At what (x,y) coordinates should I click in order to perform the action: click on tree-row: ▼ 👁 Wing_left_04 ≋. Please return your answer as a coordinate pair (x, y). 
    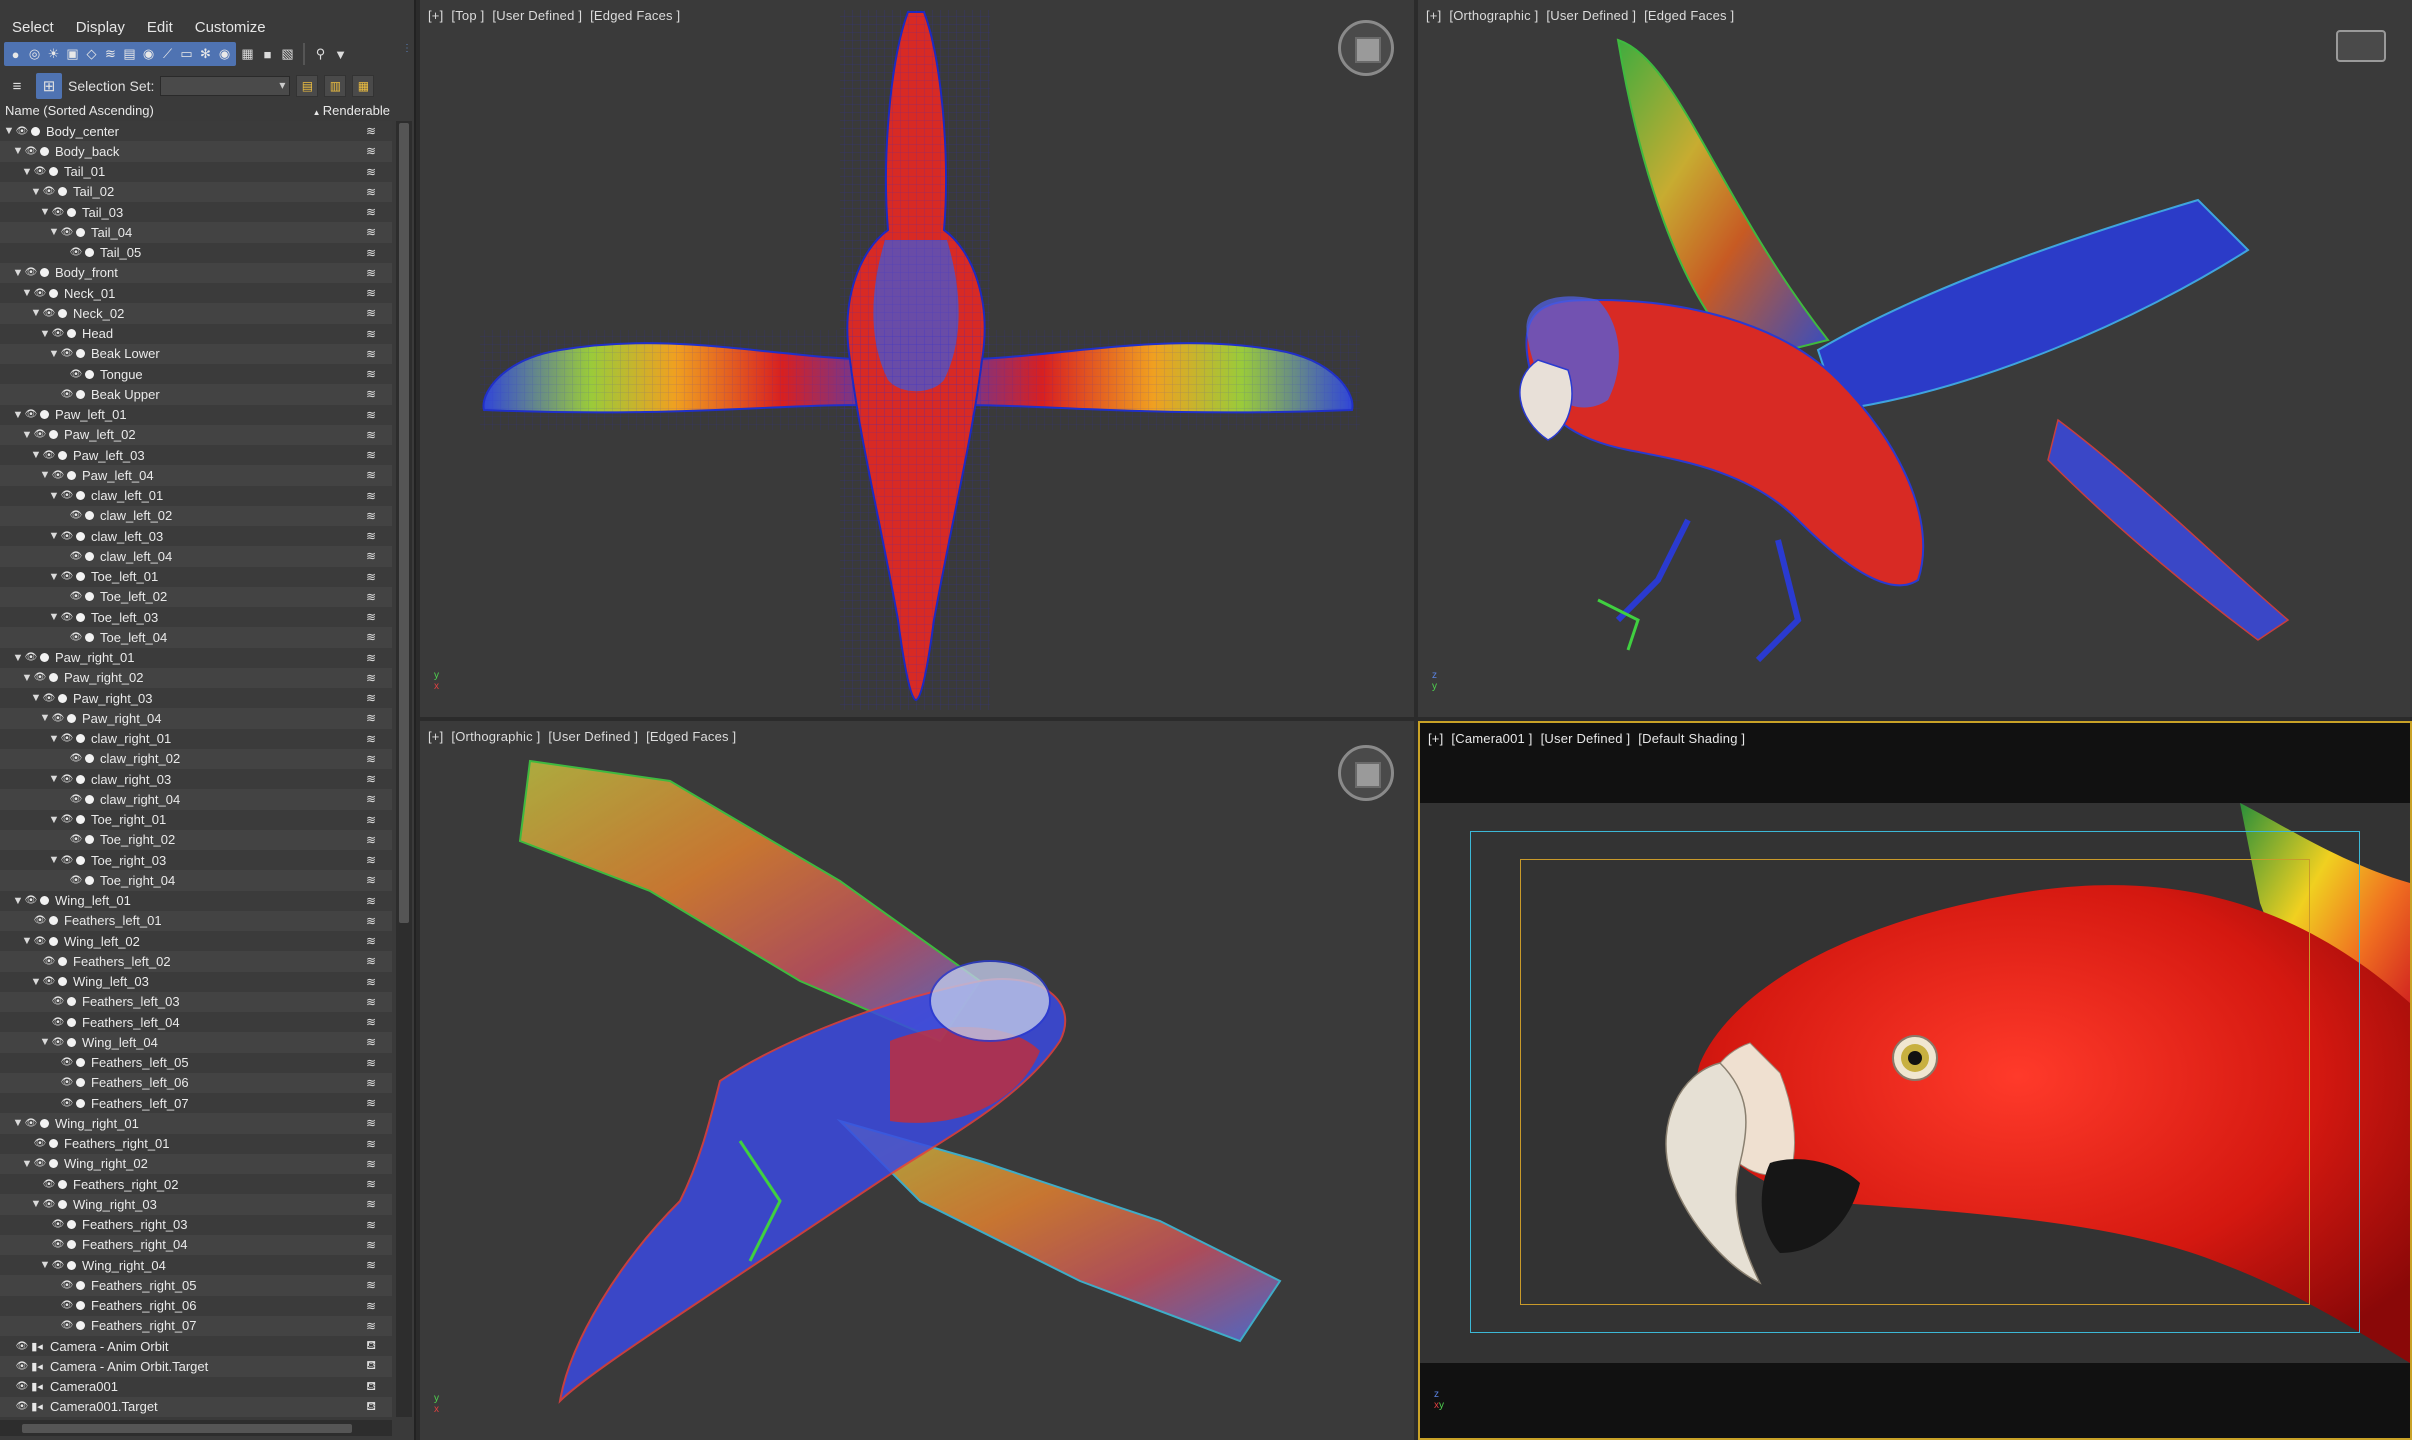
    Looking at the image, I should click on (196, 1042).